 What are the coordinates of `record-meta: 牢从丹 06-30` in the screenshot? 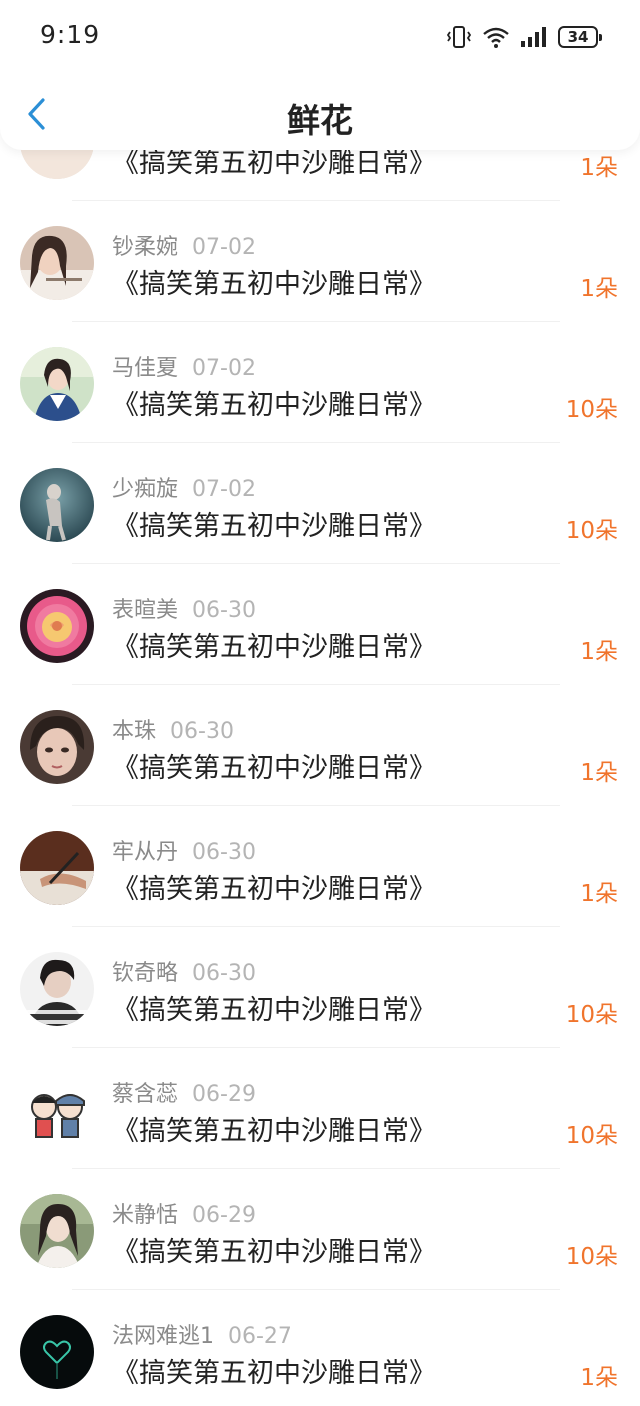 It's located at (184, 850).